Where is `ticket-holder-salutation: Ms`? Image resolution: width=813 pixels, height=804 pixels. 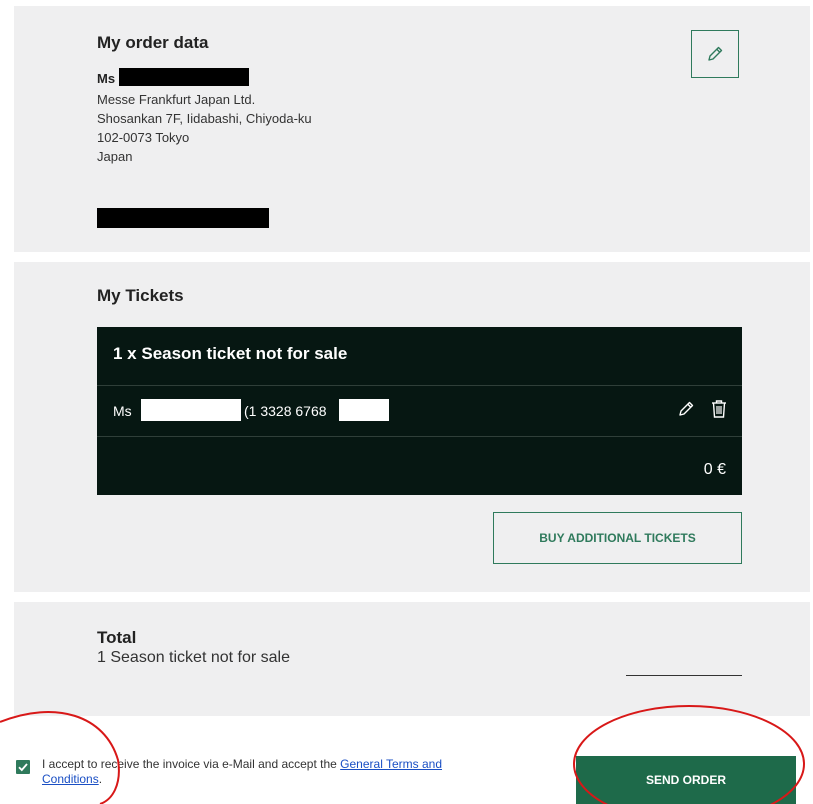
ticket-holder-salutation: Ms is located at coordinates (122, 411).